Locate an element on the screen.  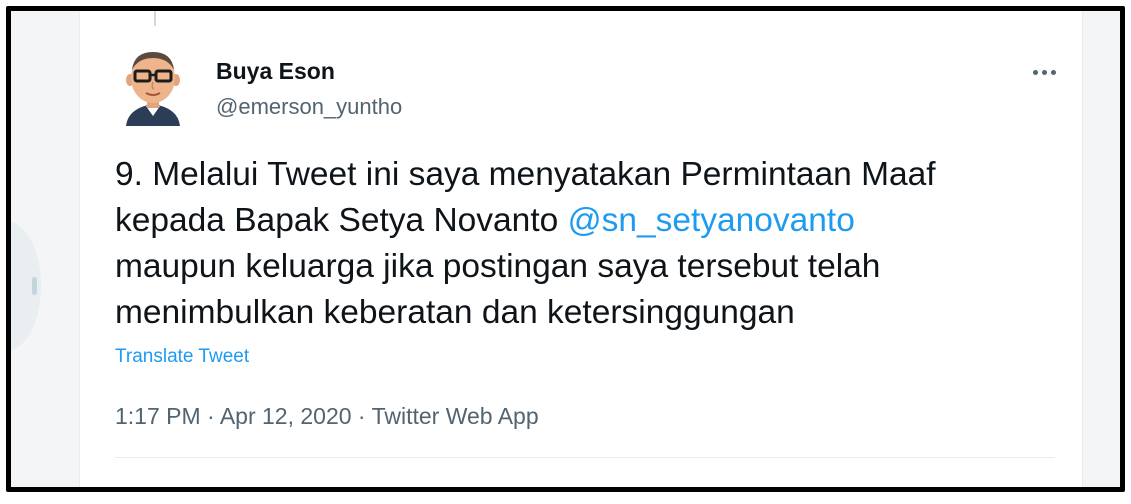
tweet-date-link: Apr 12, 2020 is located at coordinates (286, 416).